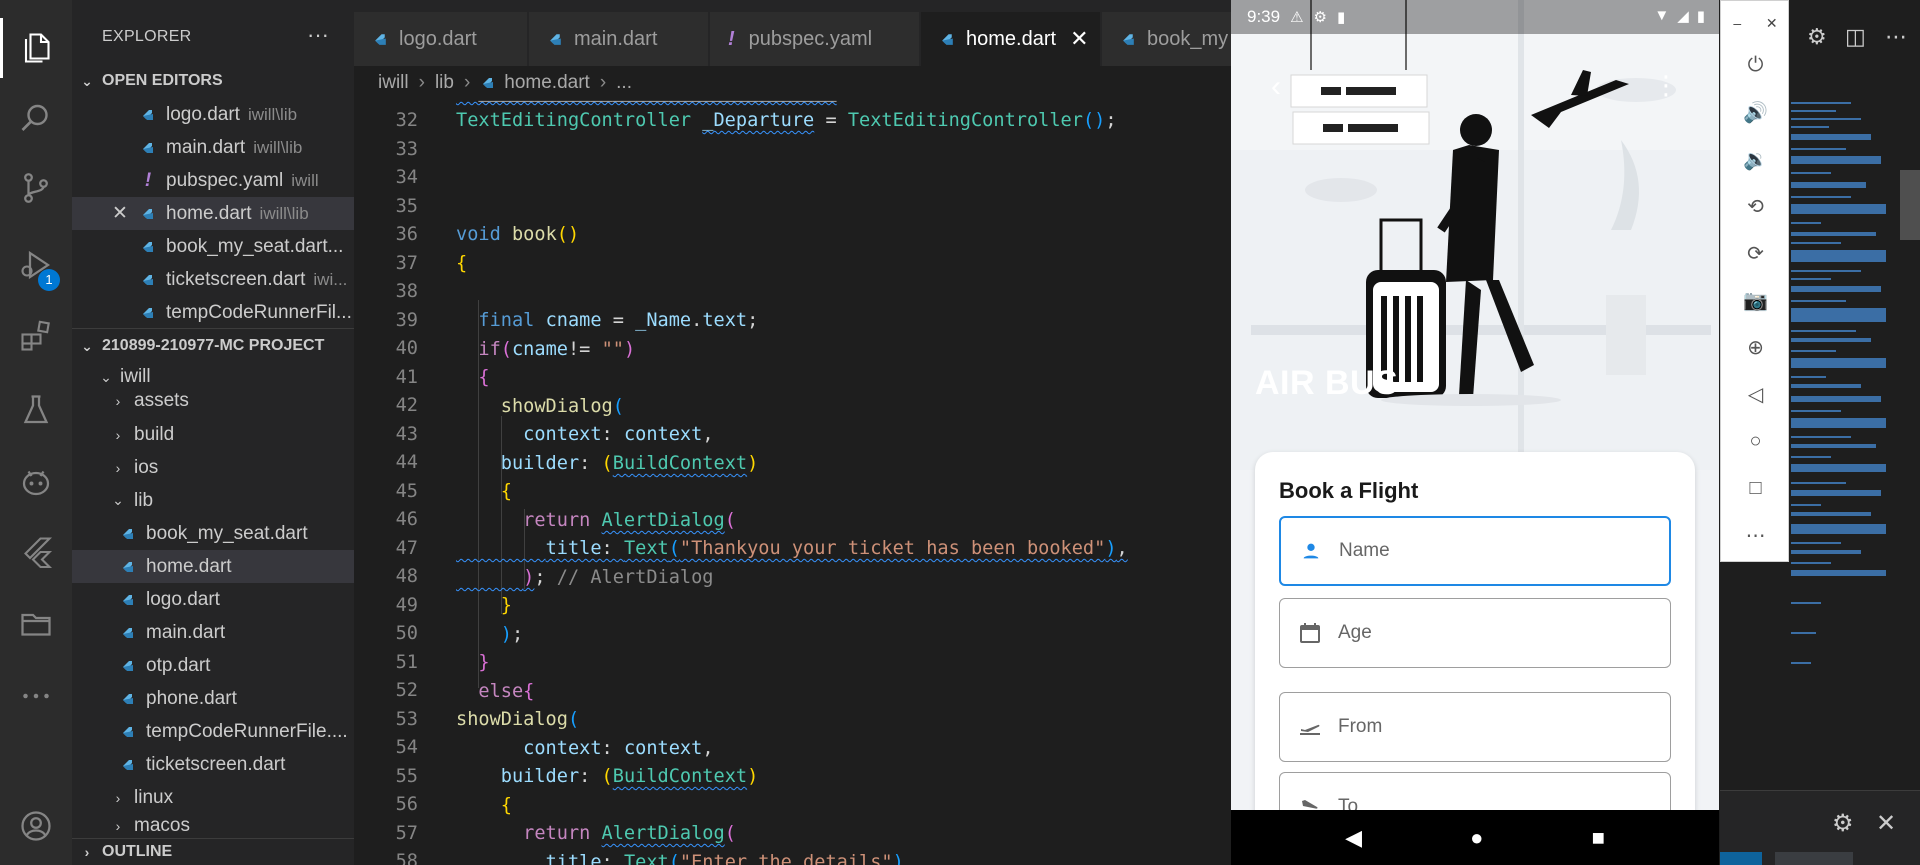 The height and width of the screenshot is (865, 1920). What do you see at coordinates (213, 147) in the screenshot?
I see `open-editor-item: main.dart iwill\lib` at bounding box center [213, 147].